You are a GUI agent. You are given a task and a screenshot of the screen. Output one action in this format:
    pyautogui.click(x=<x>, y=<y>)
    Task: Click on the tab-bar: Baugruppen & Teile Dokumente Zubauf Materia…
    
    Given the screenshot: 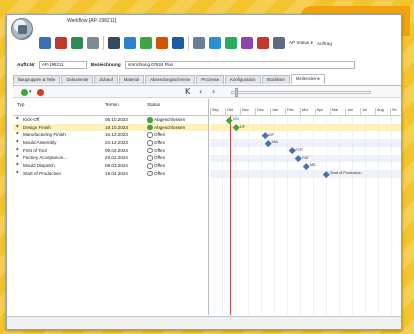 What is the action you would take?
    pyautogui.click(x=207, y=79)
    